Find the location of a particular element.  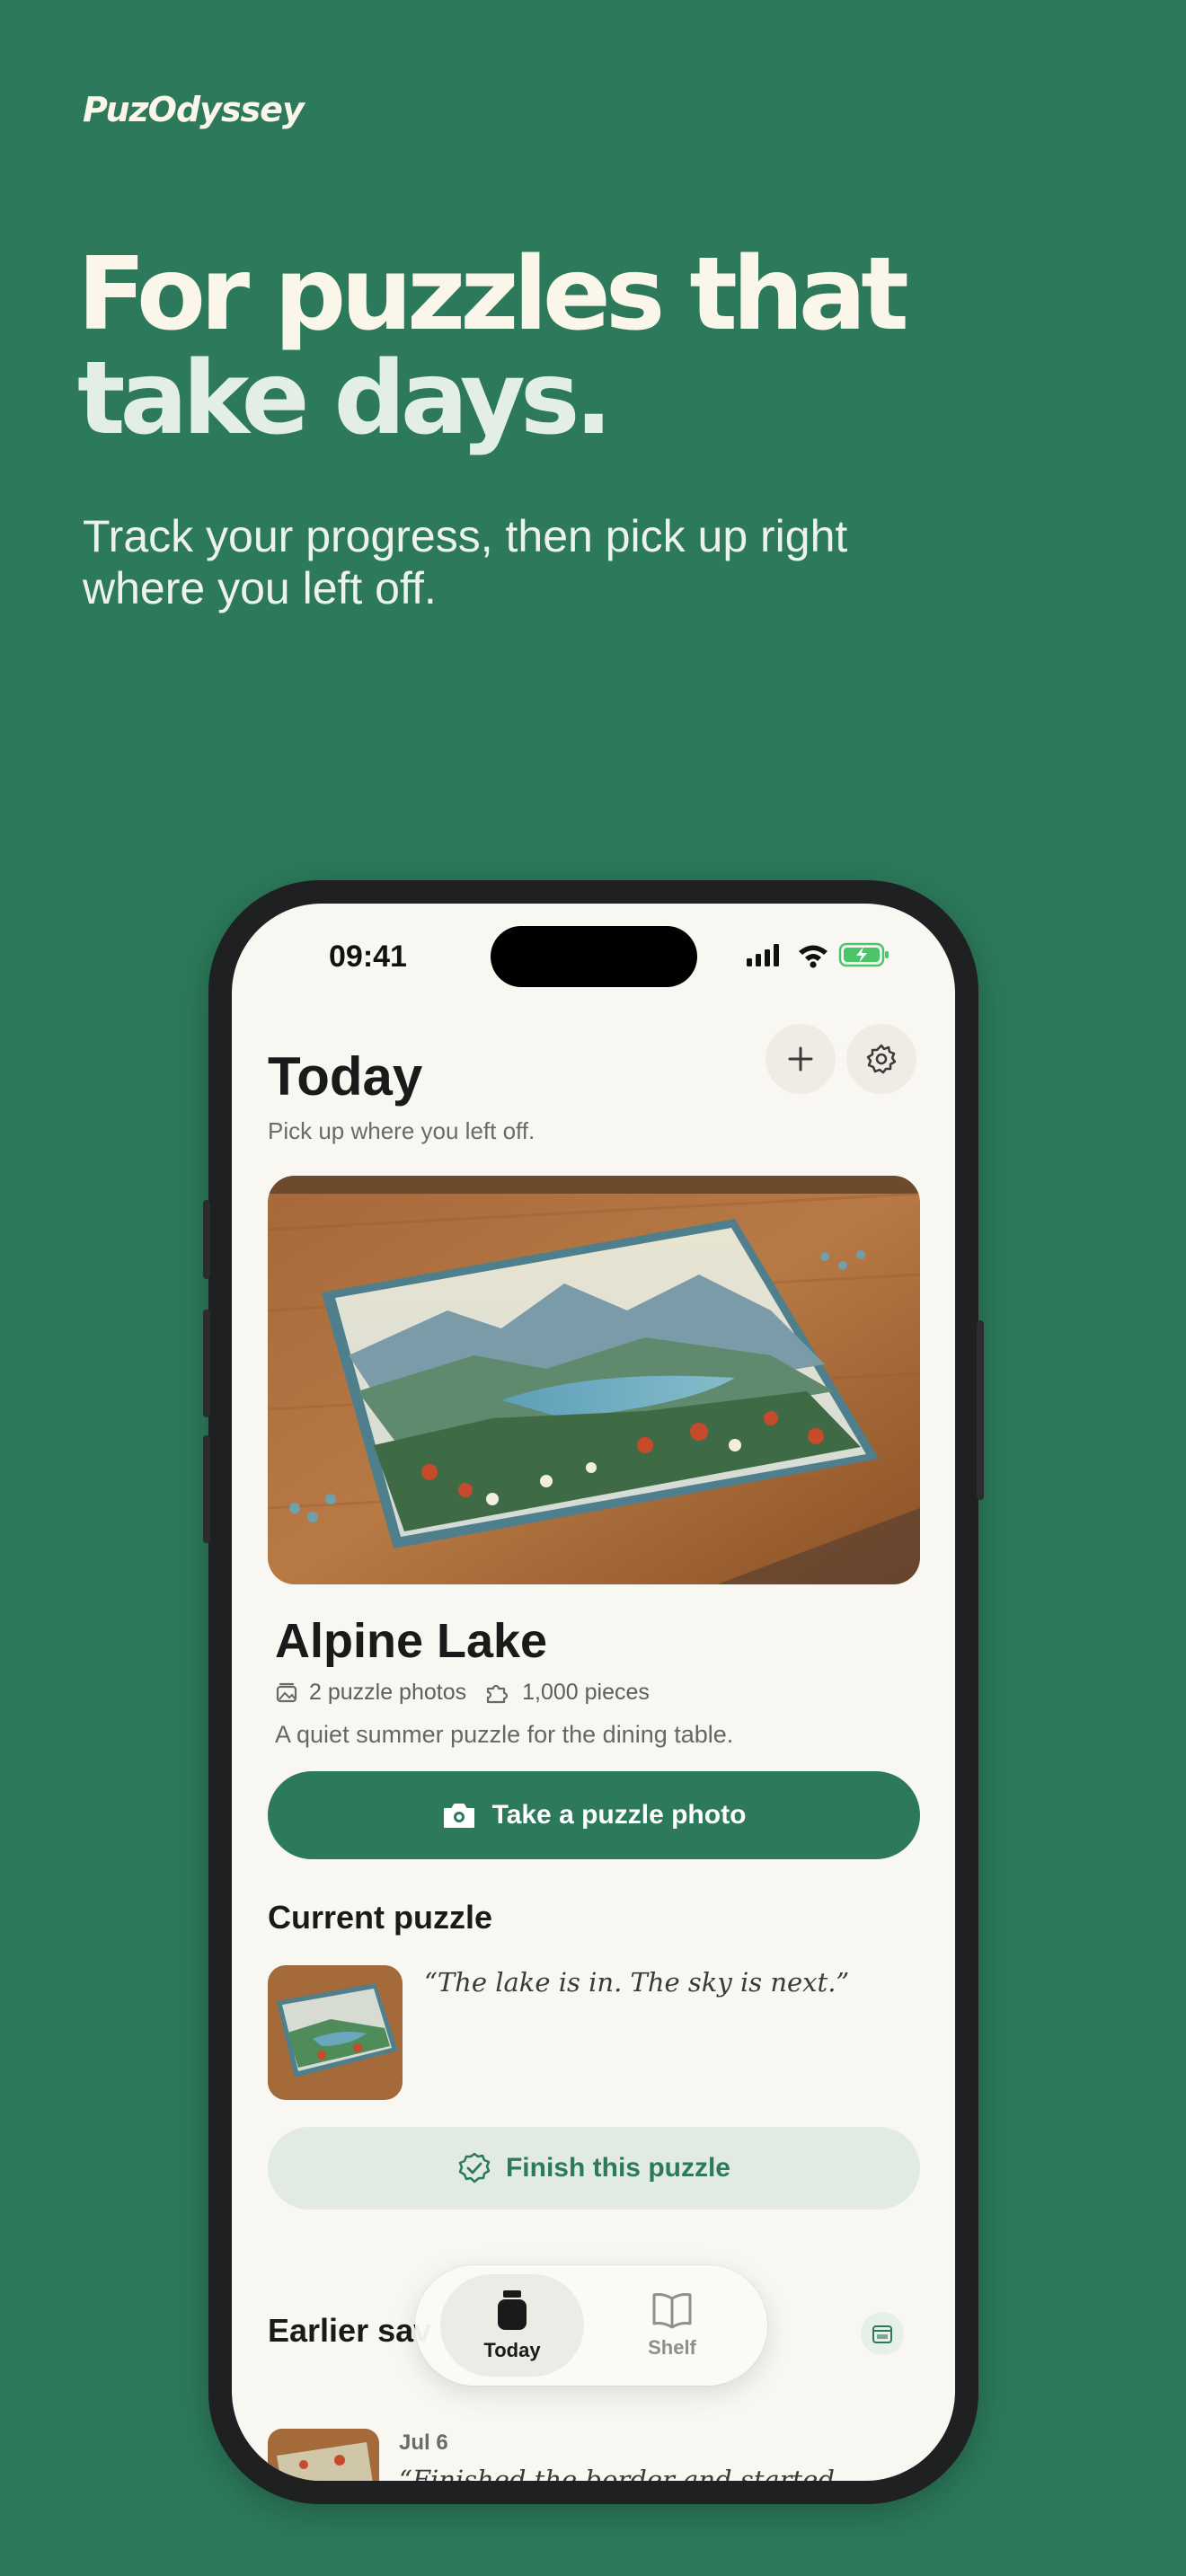

tab-shelf-label: Shelf is located at coordinates (672, 2347).